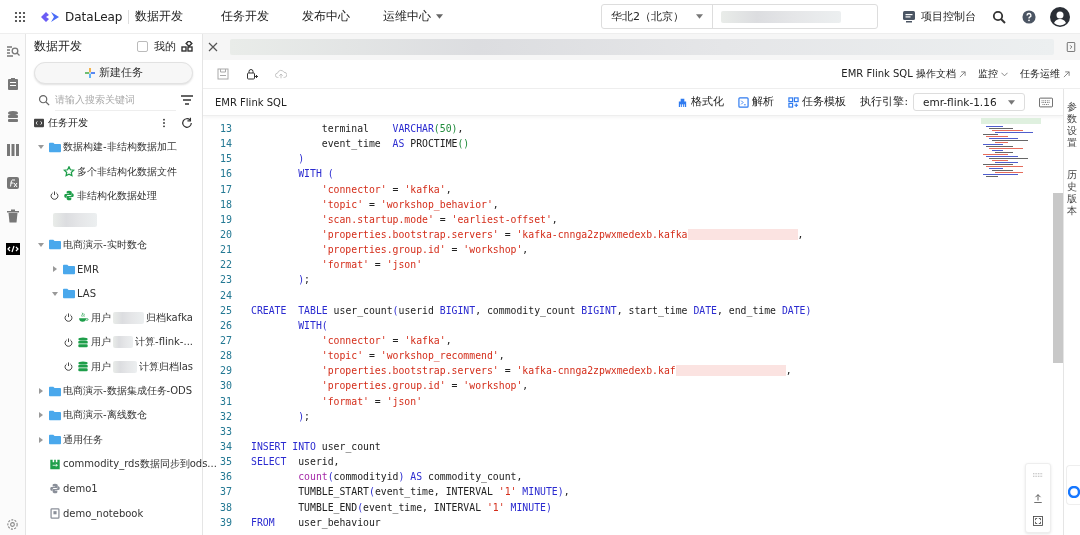 The height and width of the screenshot is (535, 1080). Describe the element at coordinates (1058, 278) in the screenshot. I see `scrollbar-thumb` at that location.